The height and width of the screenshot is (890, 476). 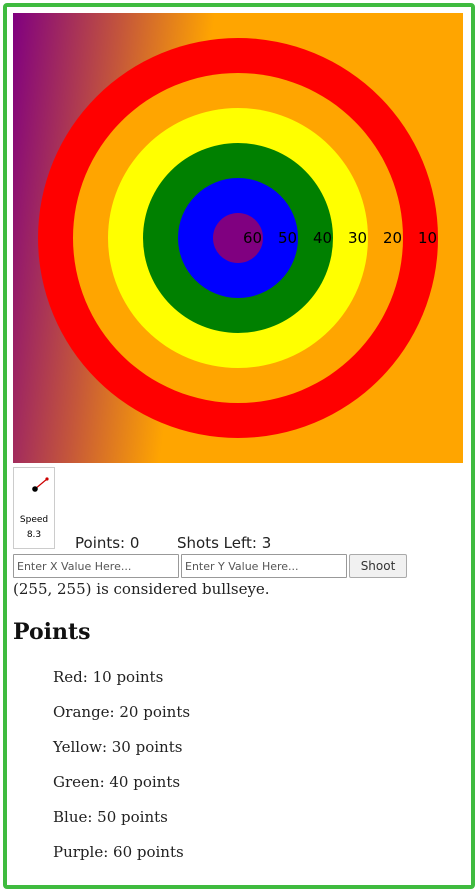 What do you see at coordinates (288, 238) in the screenshot?
I see `ring-label-50: 50` at bounding box center [288, 238].